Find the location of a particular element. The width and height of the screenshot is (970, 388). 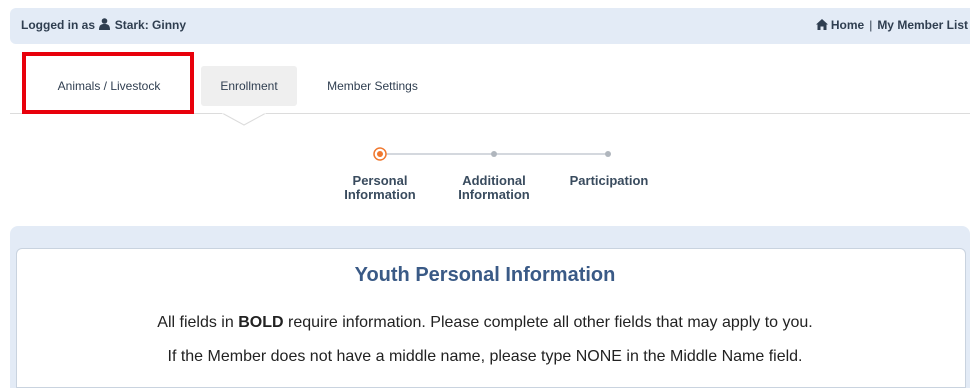

step-track is located at coordinates (492, 154).